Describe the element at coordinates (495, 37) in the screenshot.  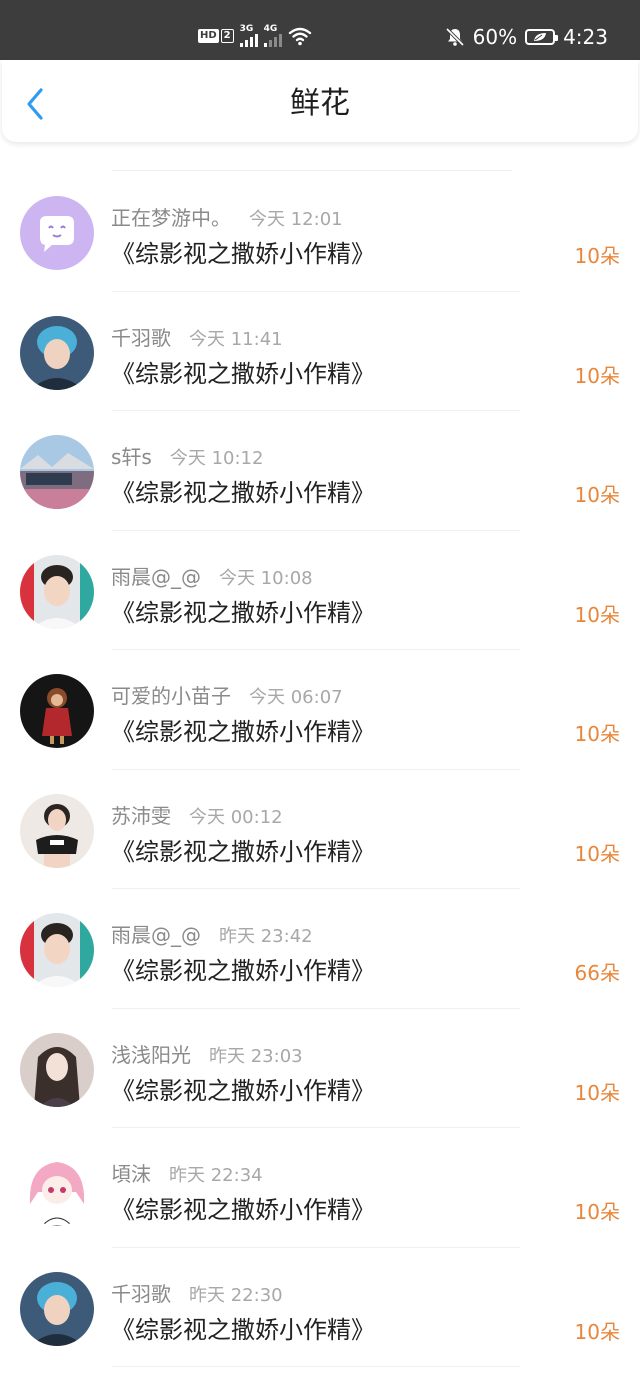
I see `battery-percent: 60%` at that location.